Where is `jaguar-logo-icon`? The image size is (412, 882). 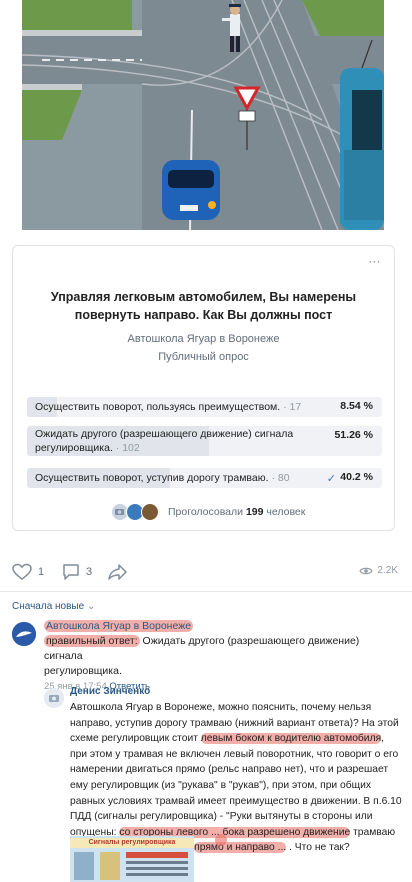
jaguar-logo-icon is located at coordinates (24, 634).